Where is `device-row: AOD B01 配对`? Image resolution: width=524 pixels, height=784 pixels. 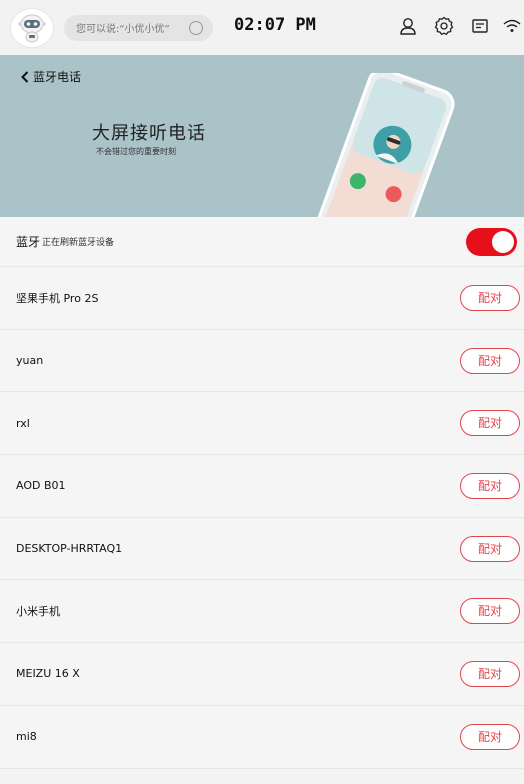
device-row: AOD B01 配对 is located at coordinates (262, 486).